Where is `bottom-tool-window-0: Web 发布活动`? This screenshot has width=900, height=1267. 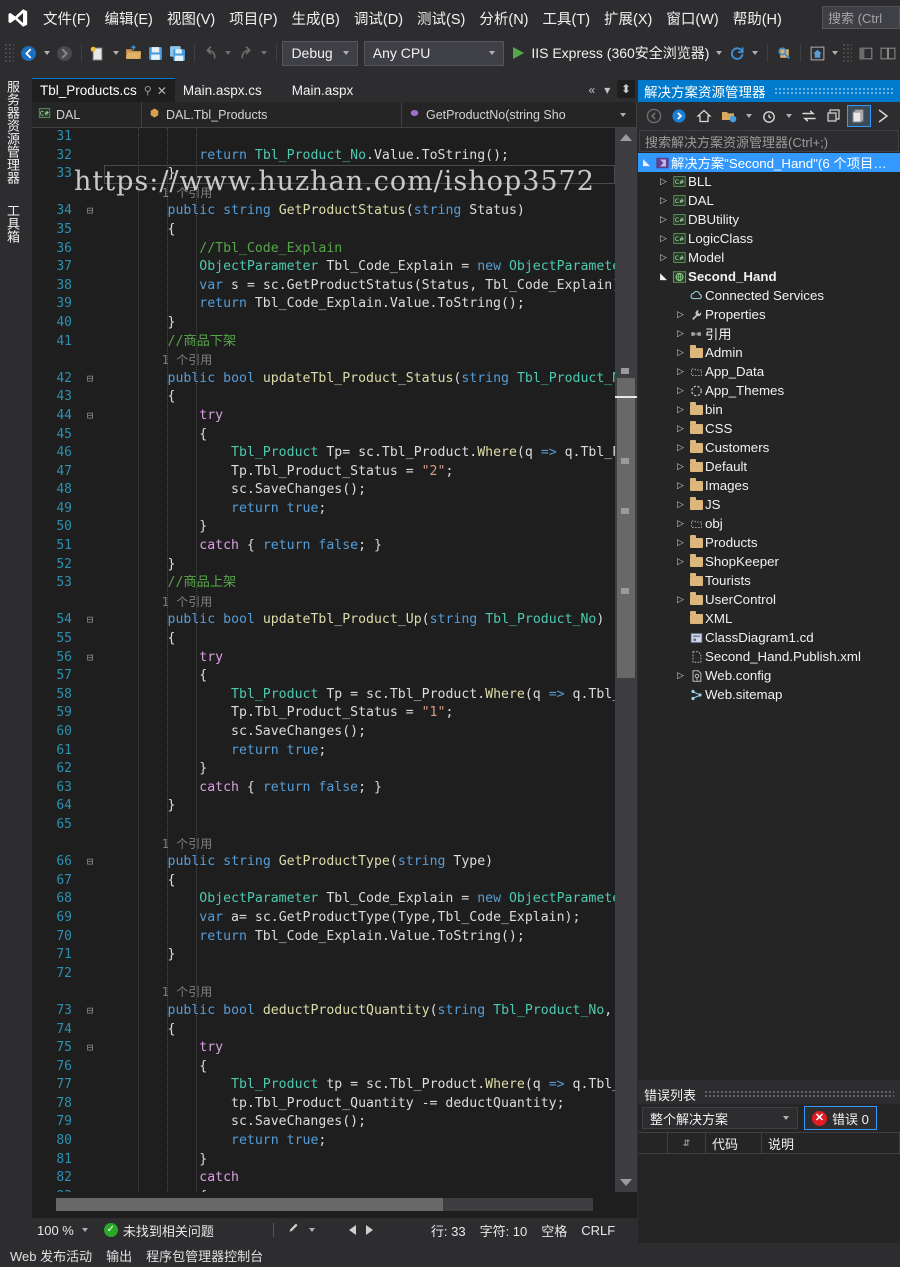 bottom-tool-window-0: Web 发布活动 is located at coordinates (51, 1255).